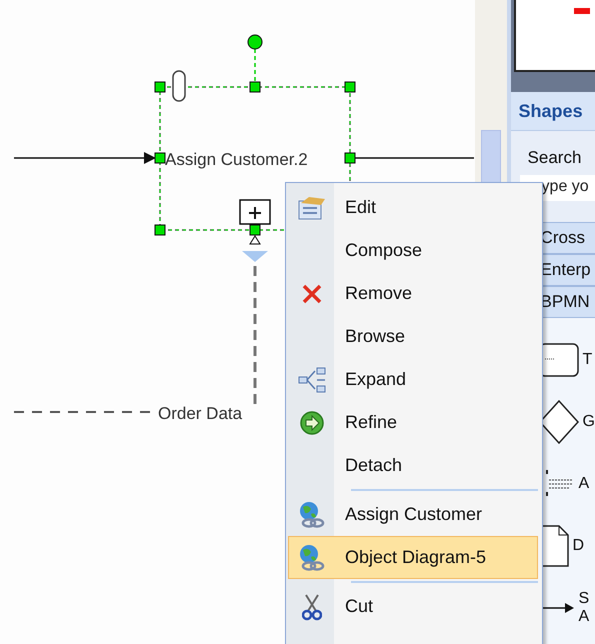  I want to click on menu-item: Object Diagram-5, so click(413, 557).